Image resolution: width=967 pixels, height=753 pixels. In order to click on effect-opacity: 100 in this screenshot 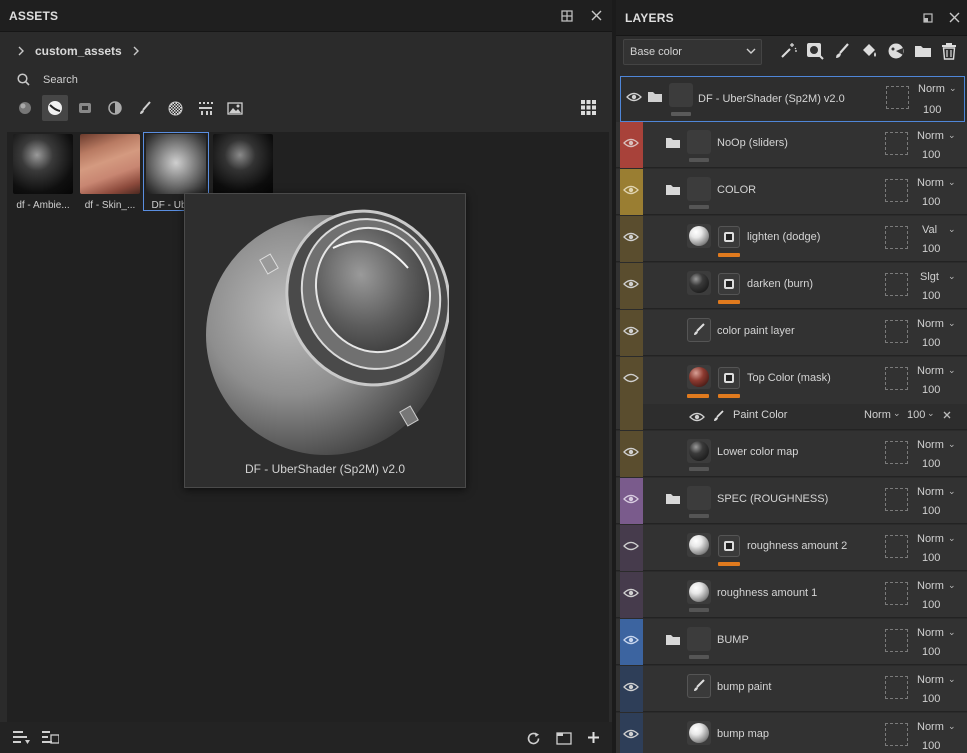, I will do `click(916, 415)`.